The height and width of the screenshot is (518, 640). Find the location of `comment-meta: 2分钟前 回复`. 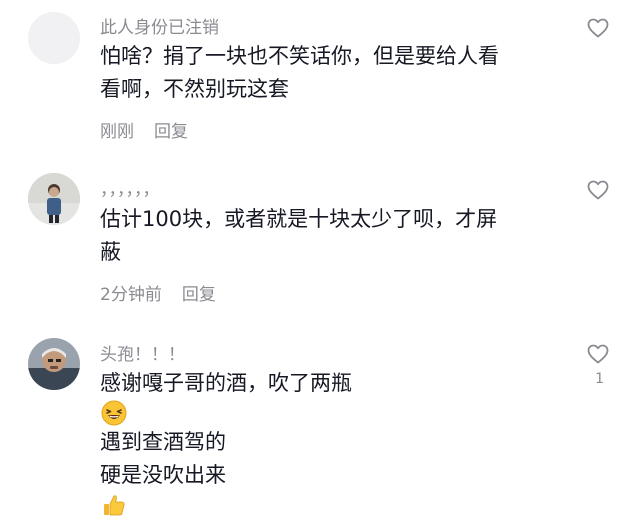

comment-meta: 2分钟前 回复 is located at coordinates (158, 292).